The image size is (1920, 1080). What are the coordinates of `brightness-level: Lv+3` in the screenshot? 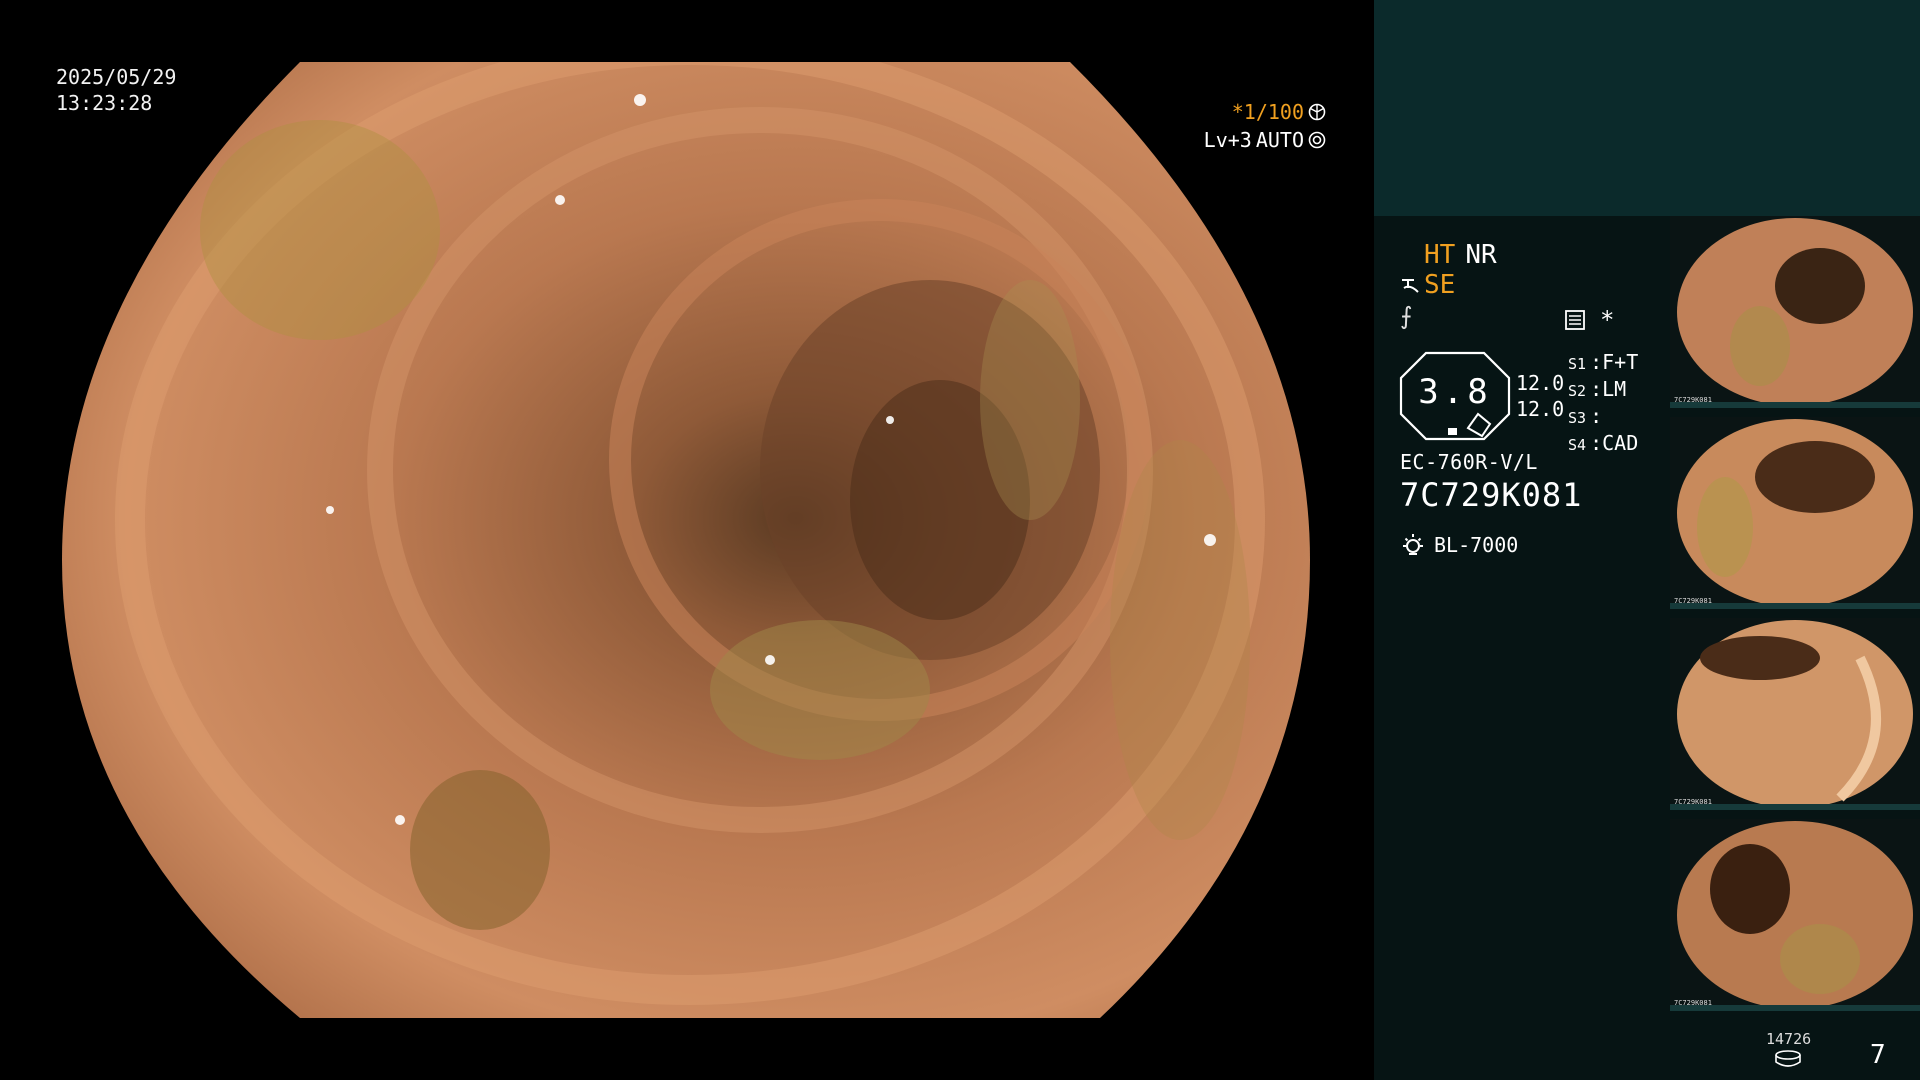 It's located at (1227, 140).